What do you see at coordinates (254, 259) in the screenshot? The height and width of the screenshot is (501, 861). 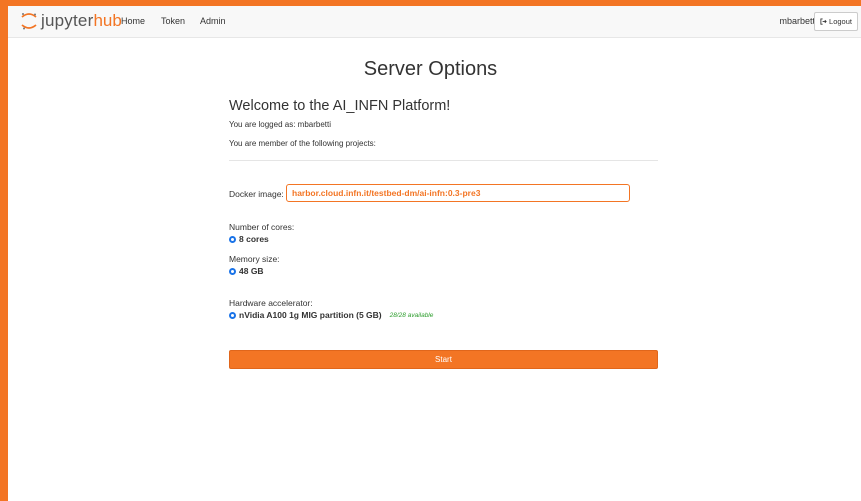 I see `memory-label: Memory size:` at bounding box center [254, 259].